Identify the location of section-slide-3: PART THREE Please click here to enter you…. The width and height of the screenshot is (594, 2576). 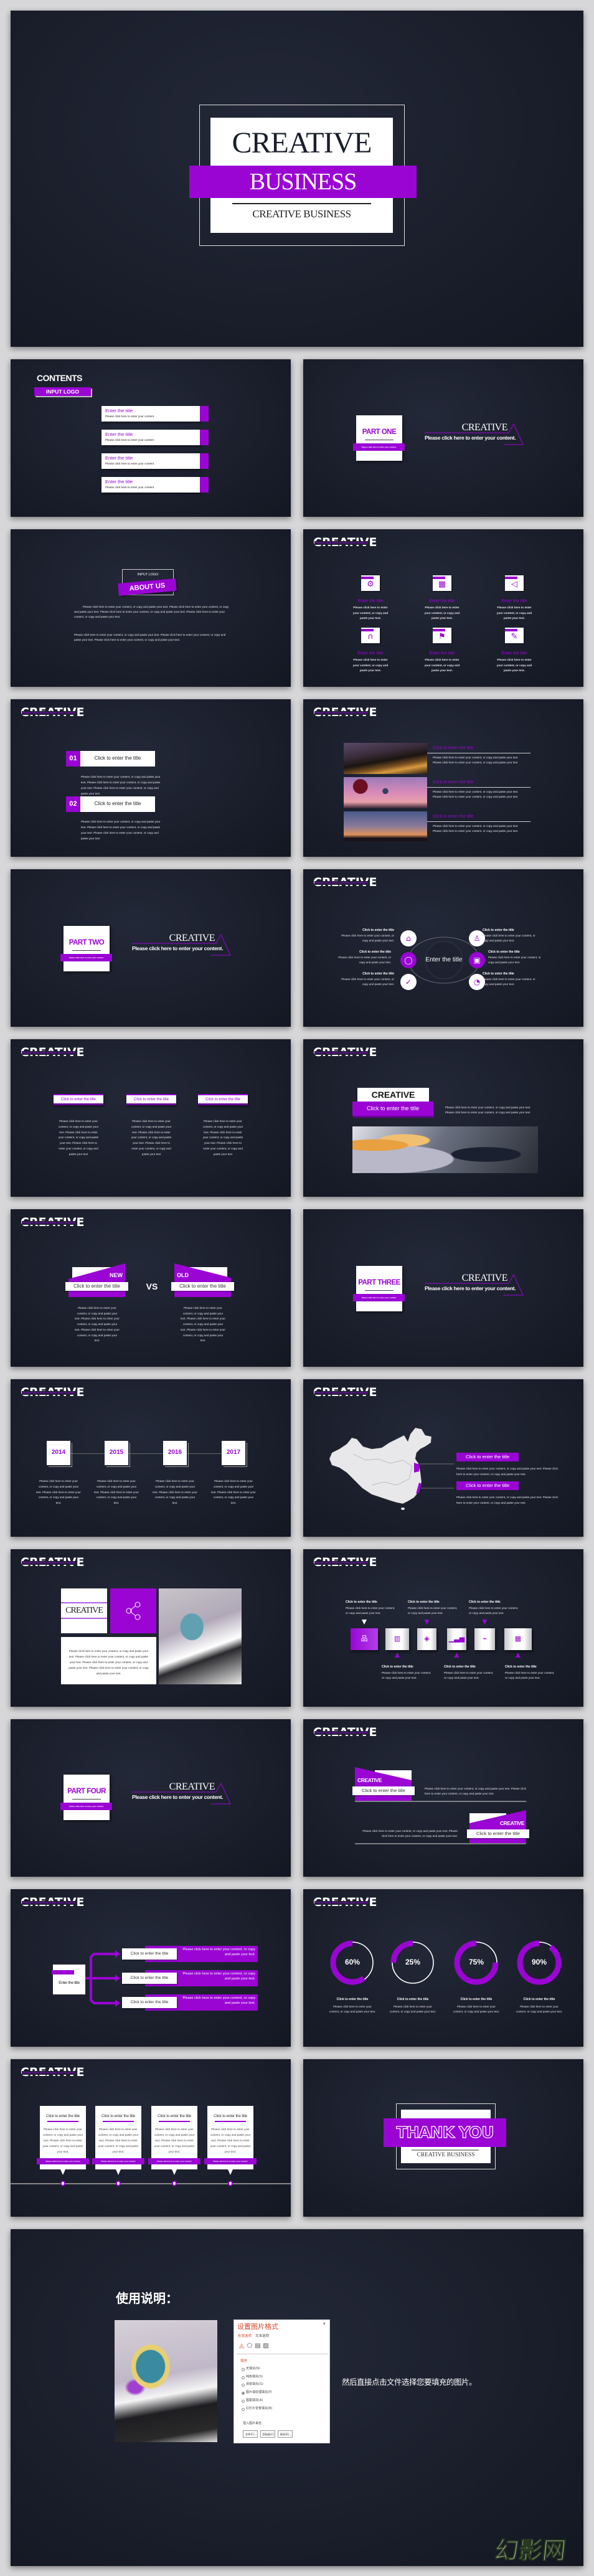
(443, 1288).